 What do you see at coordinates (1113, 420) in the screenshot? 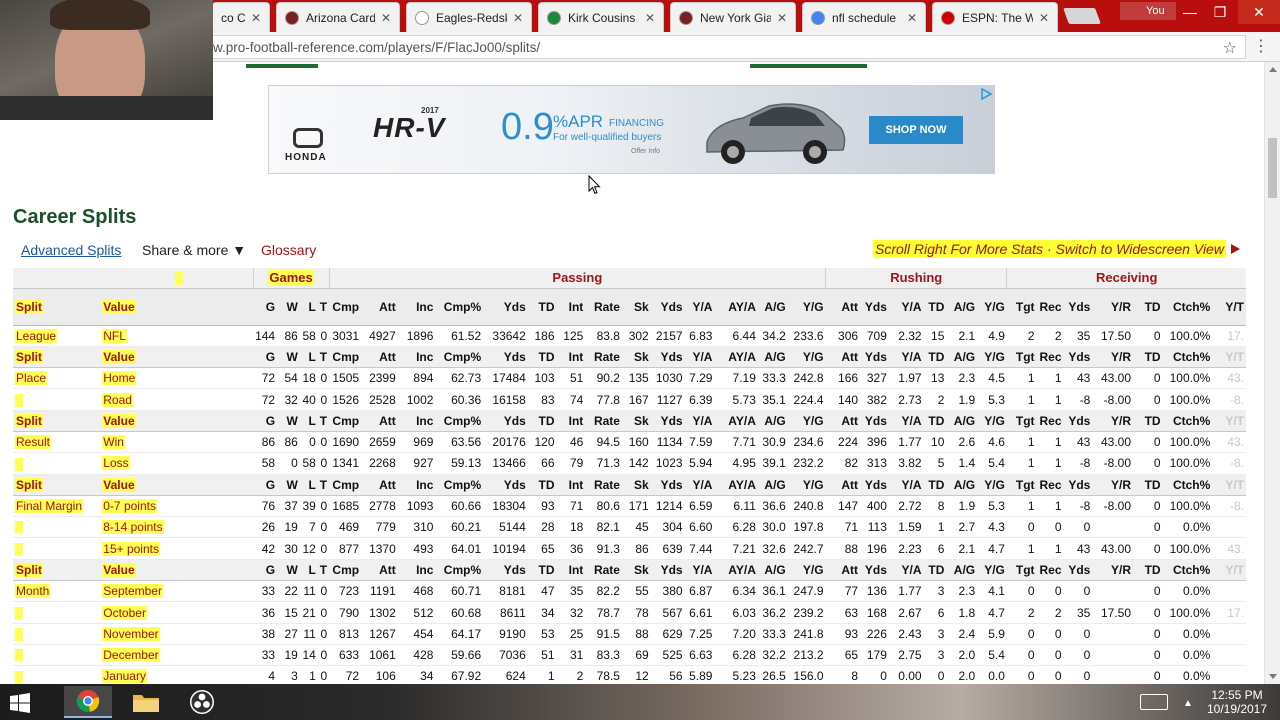
I see `column-header: Y/R` at bounding box center [1113, 420].